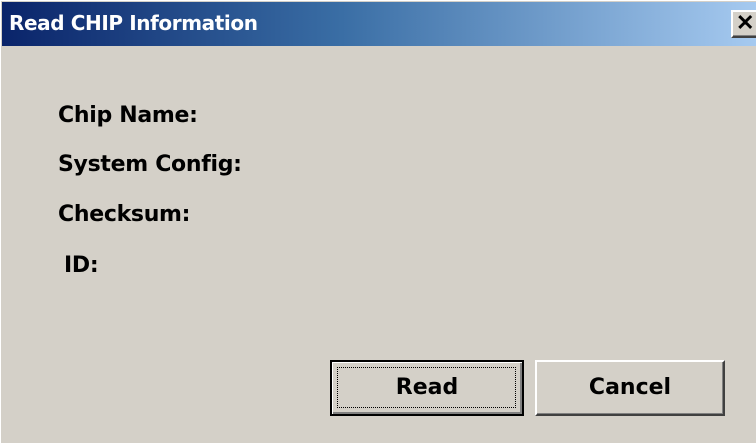  Describe the element at coordinates (379, 24) in the screenshot. I see `title-bar: Read CHIP Information` at that location.